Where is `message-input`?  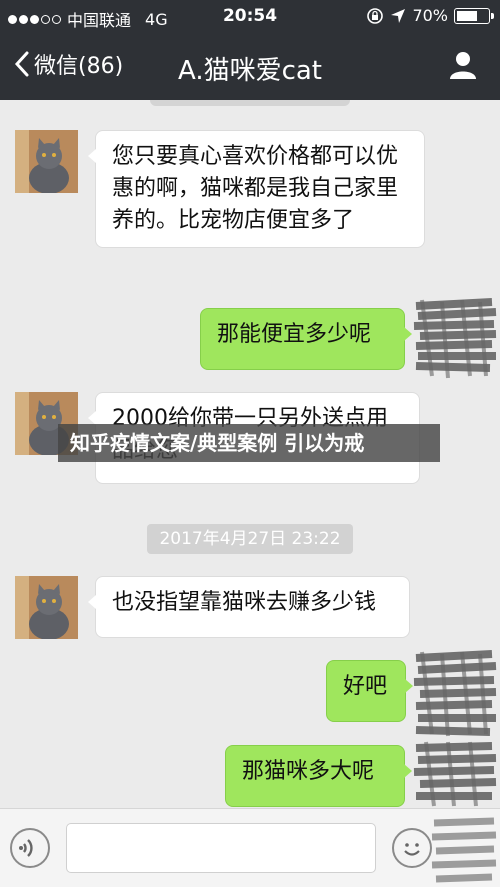
message-input is located at coordinates (221, 848).